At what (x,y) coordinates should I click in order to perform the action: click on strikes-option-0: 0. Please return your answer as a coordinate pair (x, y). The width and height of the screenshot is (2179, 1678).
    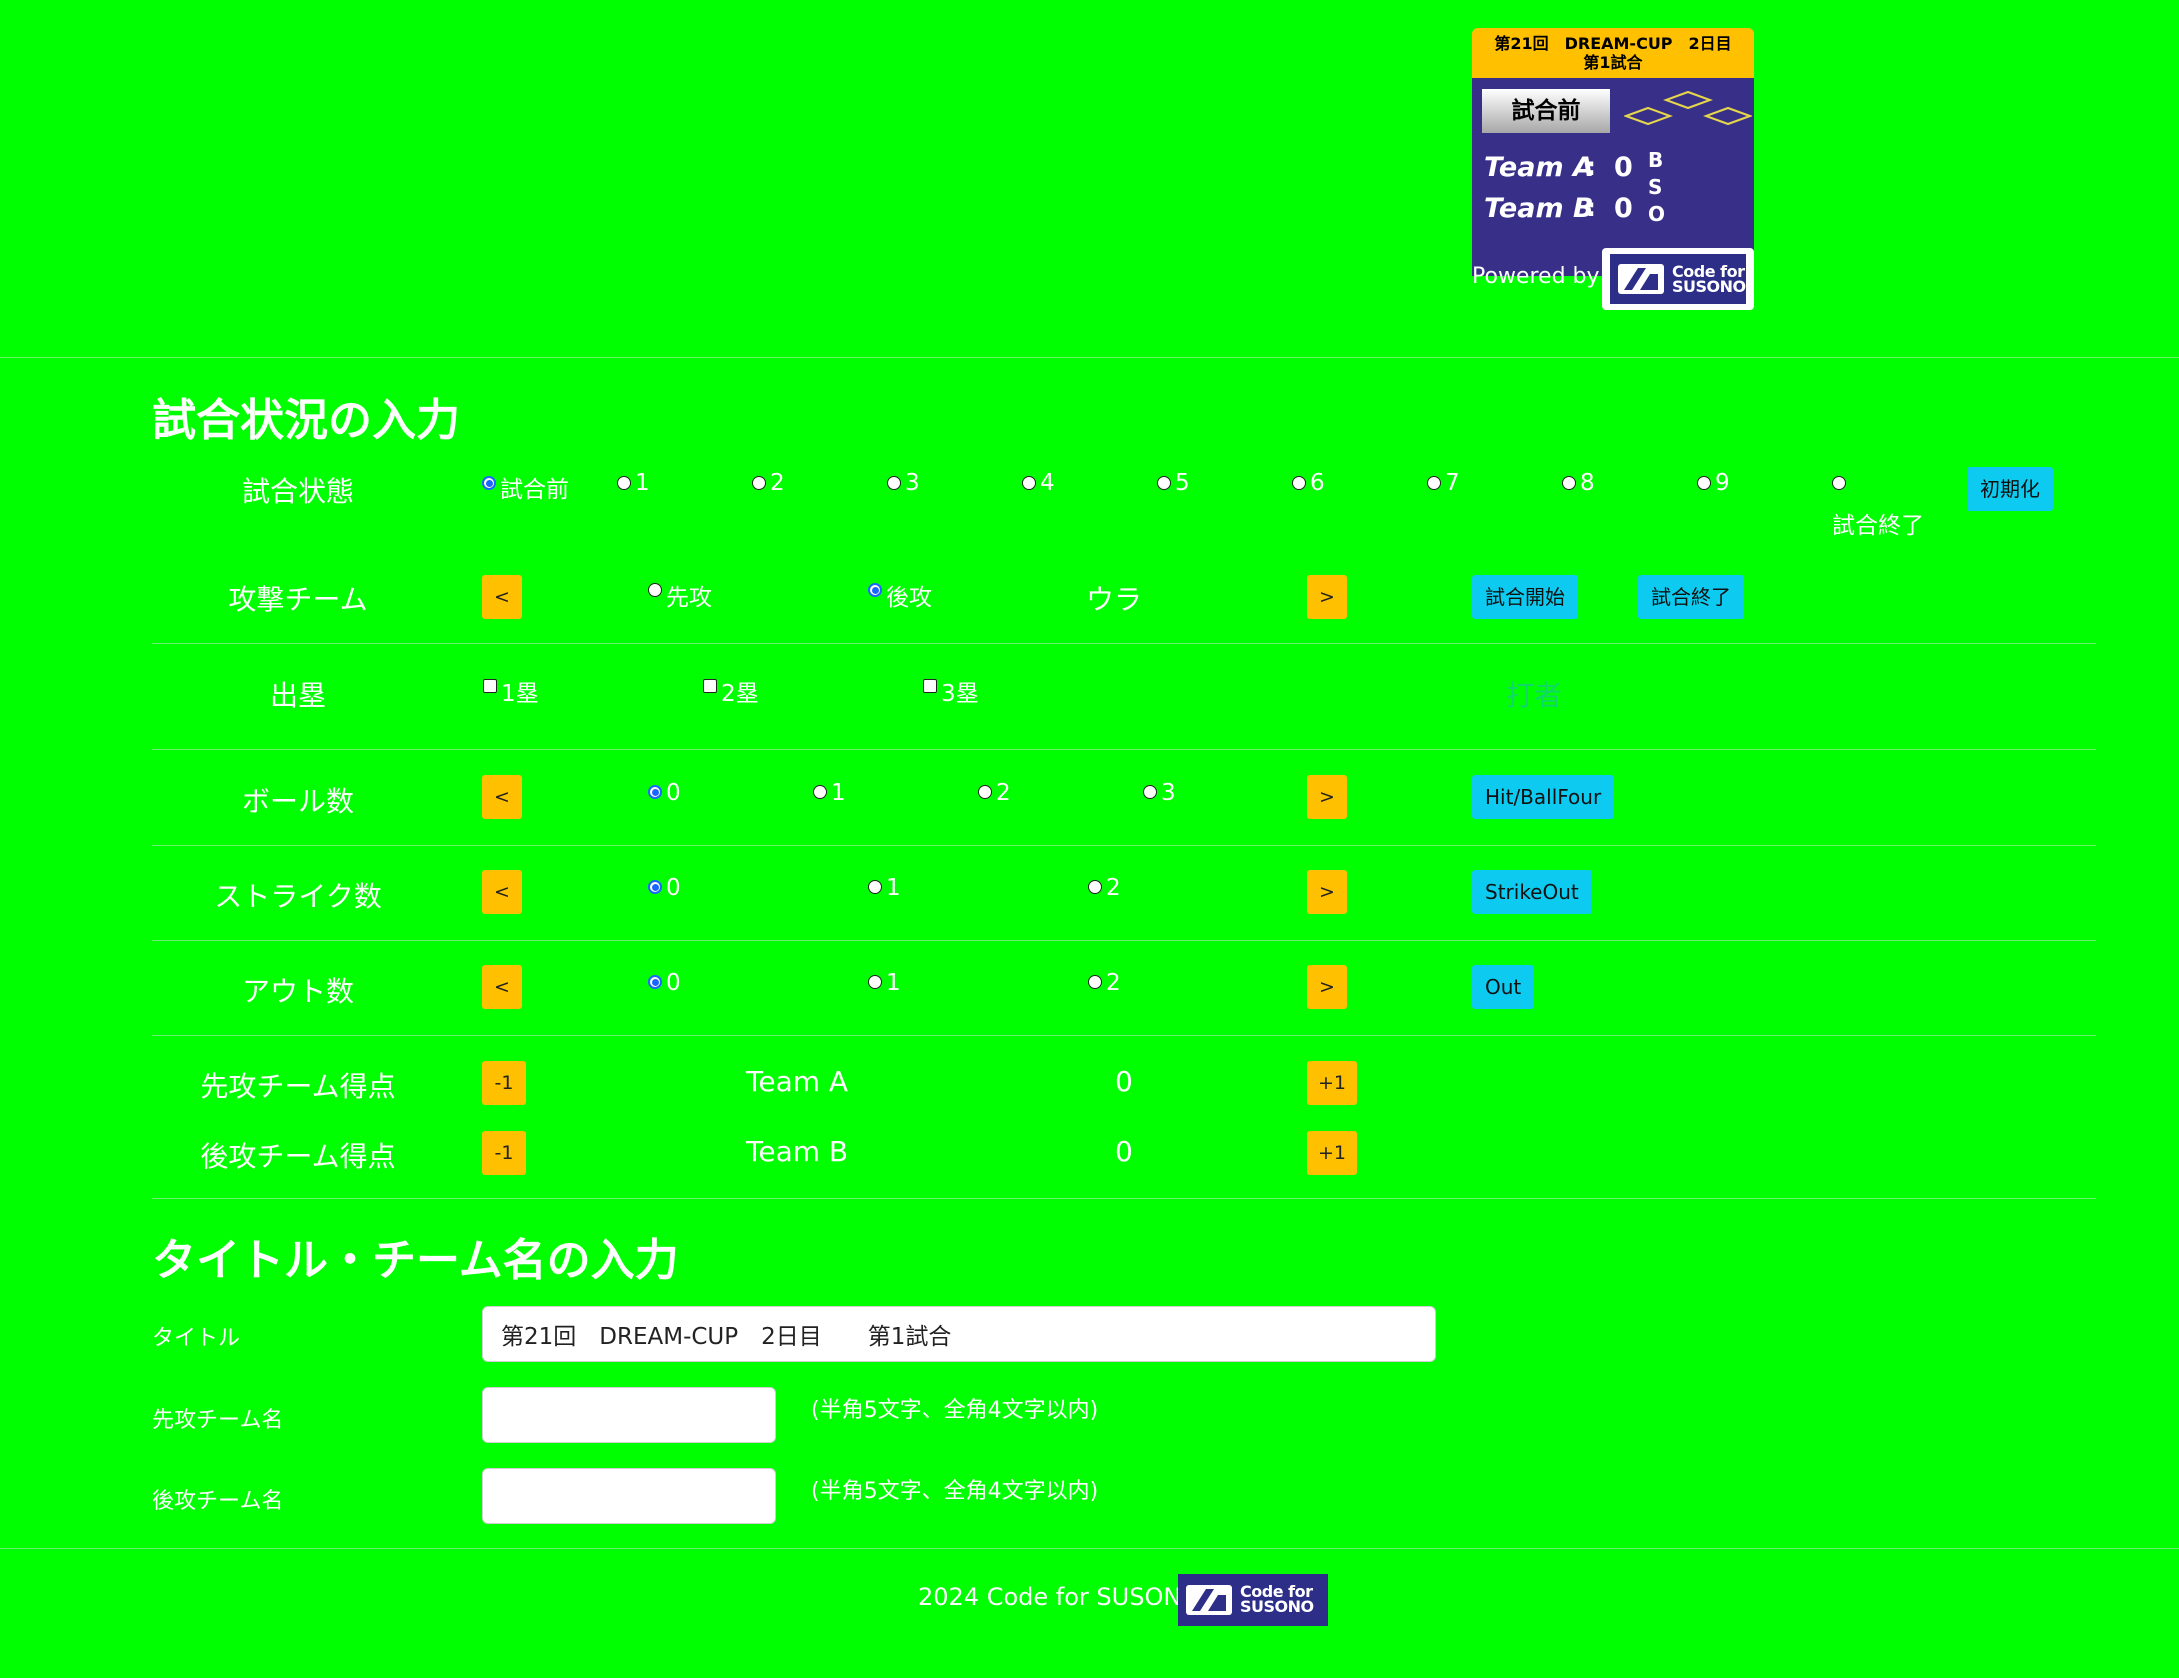
    Looking at the image, I should click on (673, 888).